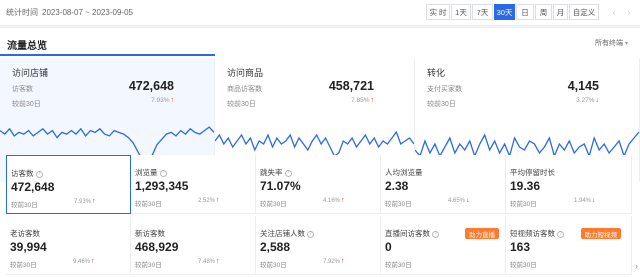  I want to click on metric-tile: 短视频访客数? 163 较前30日 助力短视频, so click(569, 245).